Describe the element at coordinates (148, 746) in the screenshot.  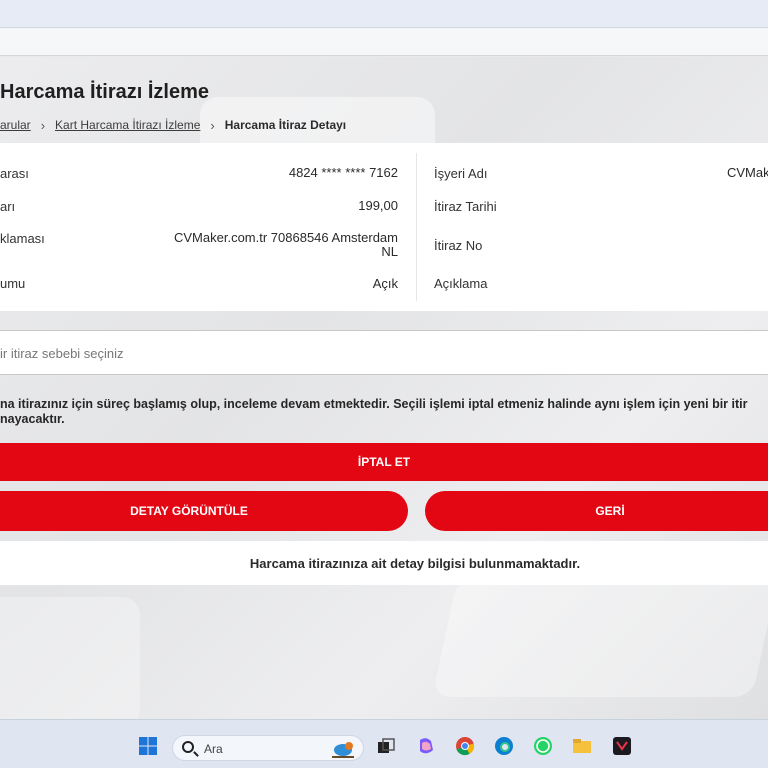
I see `windows-start-icon` at that location.